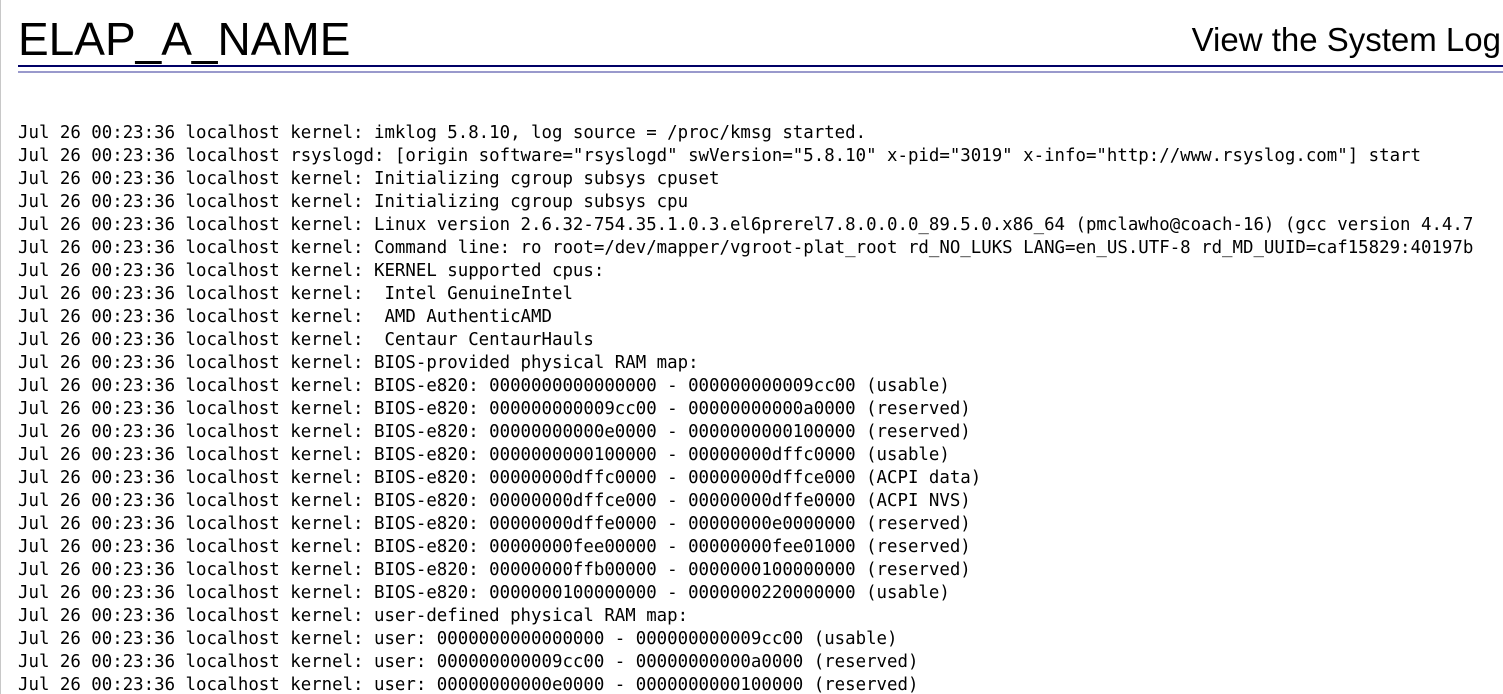 The width and height of the screenshot is (1503, 694). Describe the element at coordinates (0, 347) in the screenshot. I see `left-border` at that location.